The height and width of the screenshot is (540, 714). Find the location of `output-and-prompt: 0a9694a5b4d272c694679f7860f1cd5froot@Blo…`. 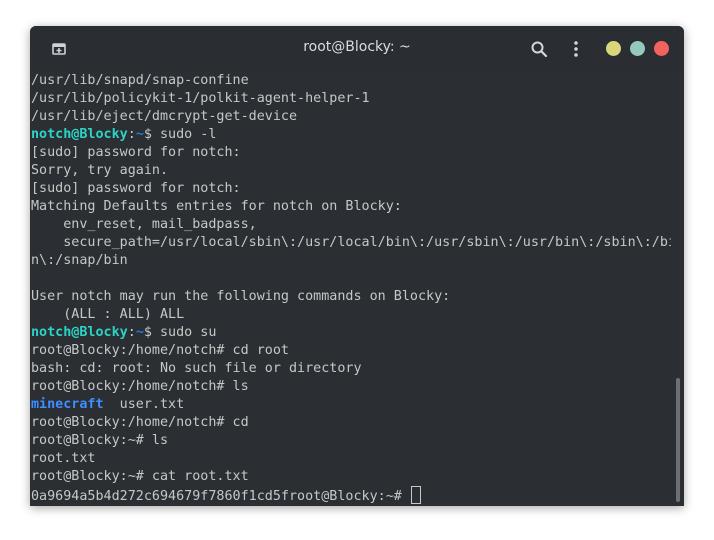

output-and-prompt: 0a9694a5b4d272c694679f7860f1cd5froot@Blo… is located at coordinates (220, 496).